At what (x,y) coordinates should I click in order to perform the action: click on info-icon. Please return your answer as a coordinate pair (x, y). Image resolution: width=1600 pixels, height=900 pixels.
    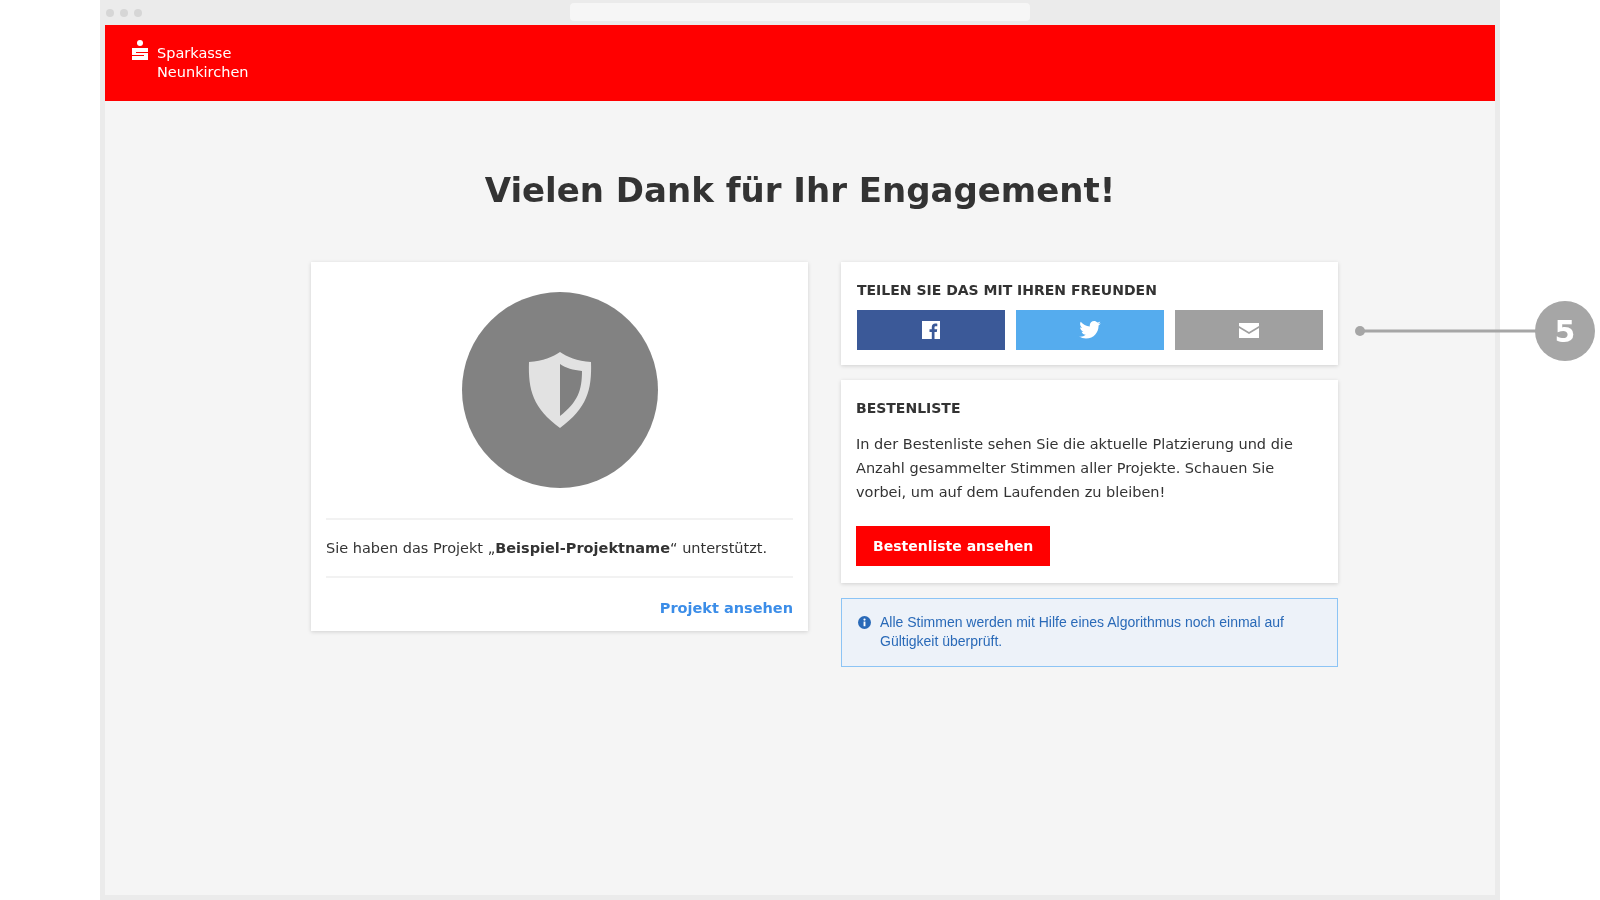
    Looking at the image, I should click on (864, 622).